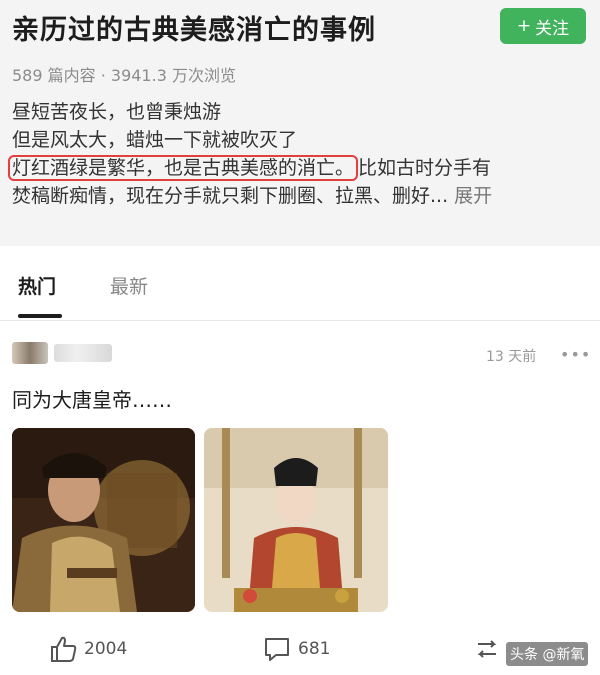  Describe the element at coordinates (30, 353) in the screenshot. I see `avatar` at that location.